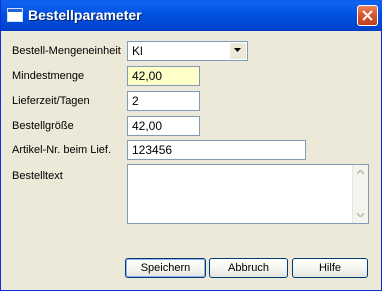  What do you see at coordinates (330, 268) in the screenshot?
I see `help-button: Hilfe` at bounding box center [330, 268].